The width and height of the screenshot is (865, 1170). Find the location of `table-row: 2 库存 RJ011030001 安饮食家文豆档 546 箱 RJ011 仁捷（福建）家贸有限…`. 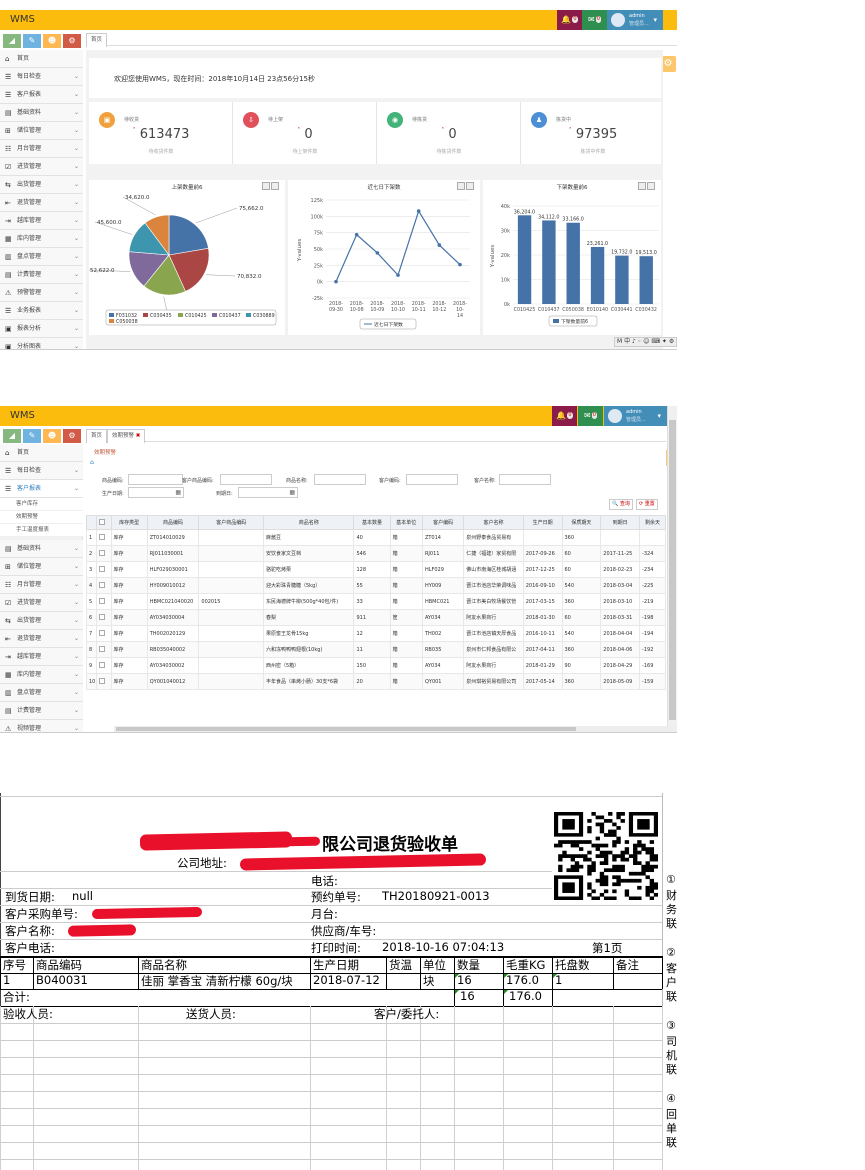

table-row: 2 库存 RJ011030001 安饮食家文豆档 546 箱 RJ011 仁捷（福建）家贸有限… is located at coordinates (375, 553).